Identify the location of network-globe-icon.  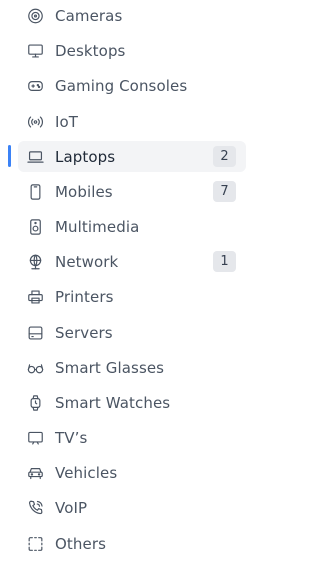
(35, 261).